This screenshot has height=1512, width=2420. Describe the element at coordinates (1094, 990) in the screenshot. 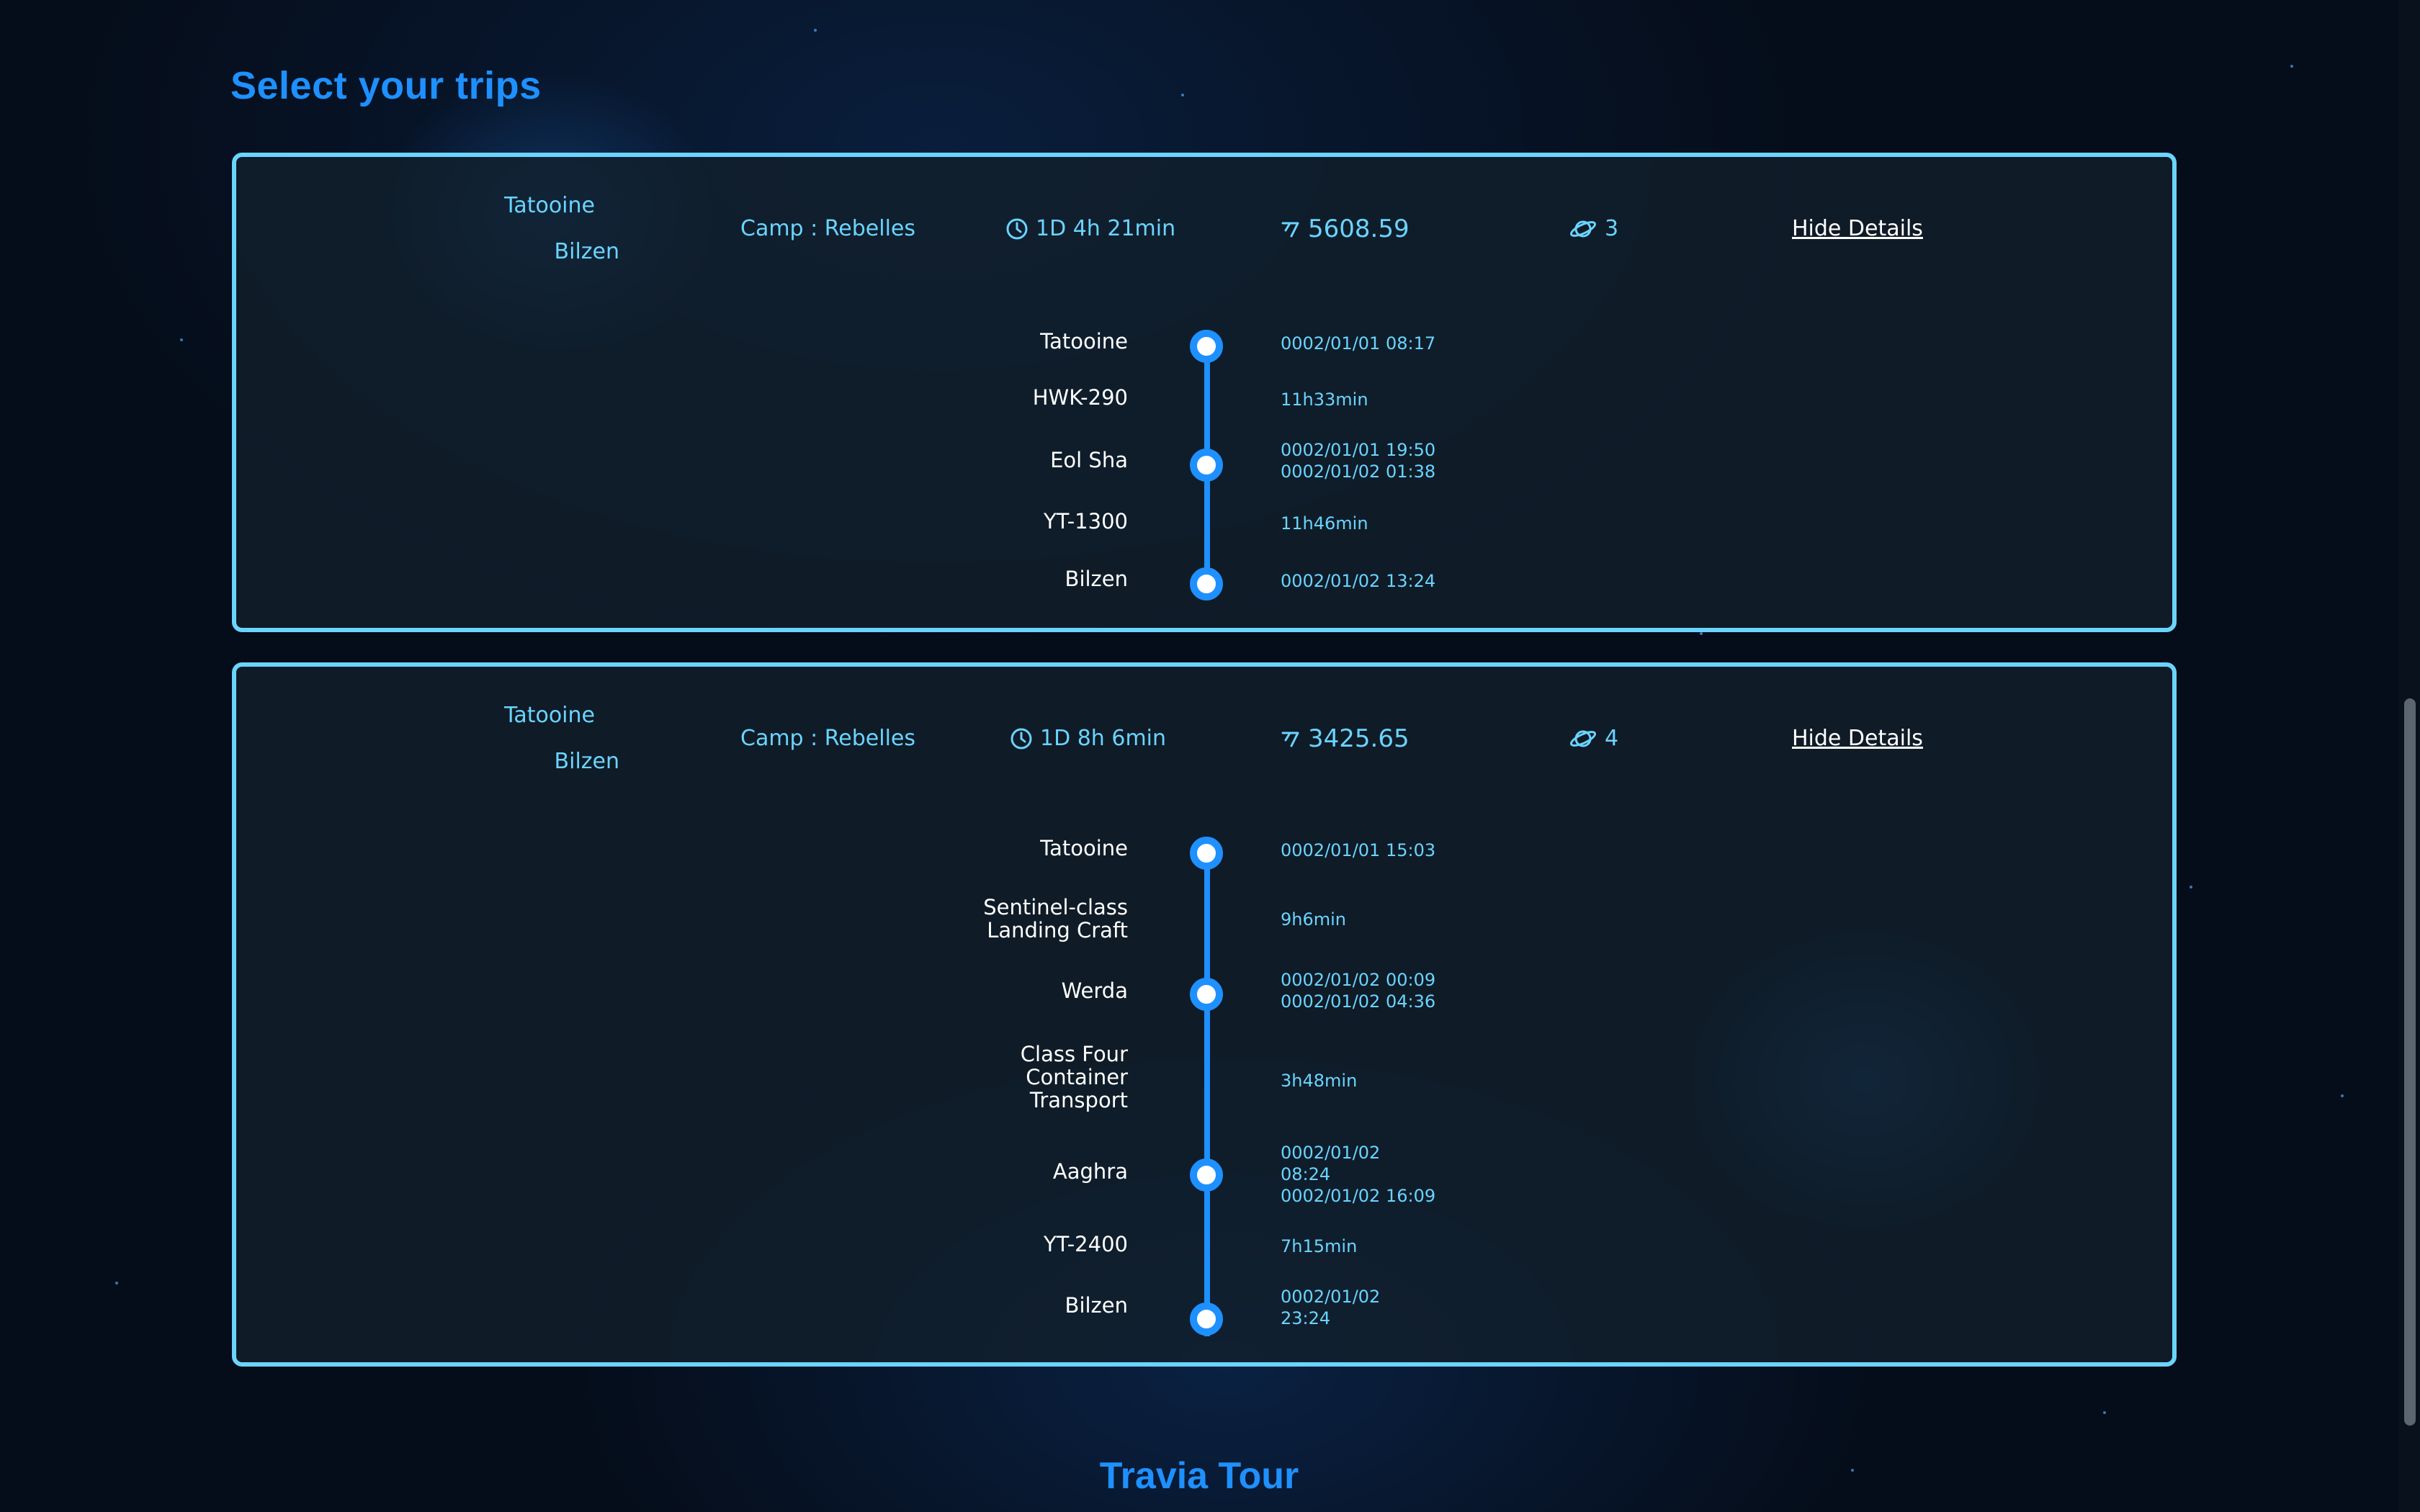

I see `route-stop-name: Werda` at that location.